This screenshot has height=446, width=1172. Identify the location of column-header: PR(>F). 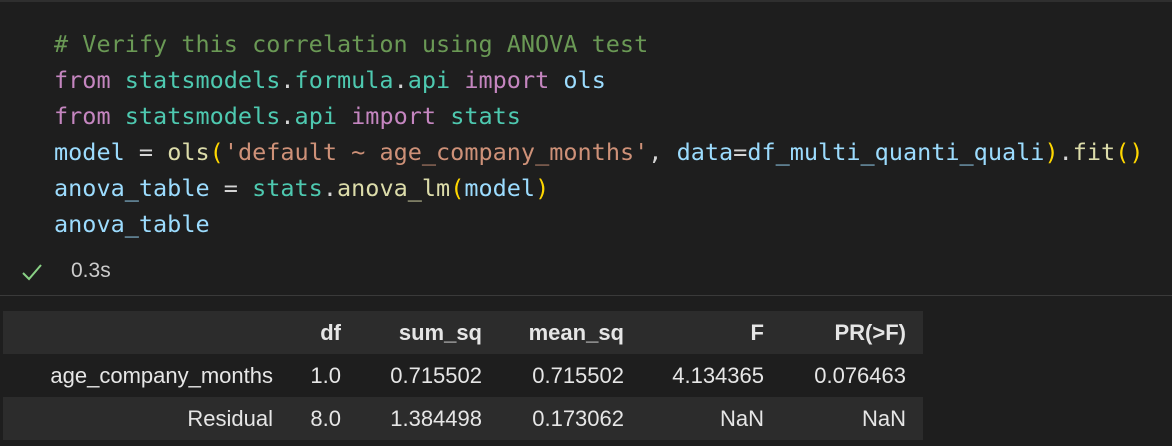
(870, 332).